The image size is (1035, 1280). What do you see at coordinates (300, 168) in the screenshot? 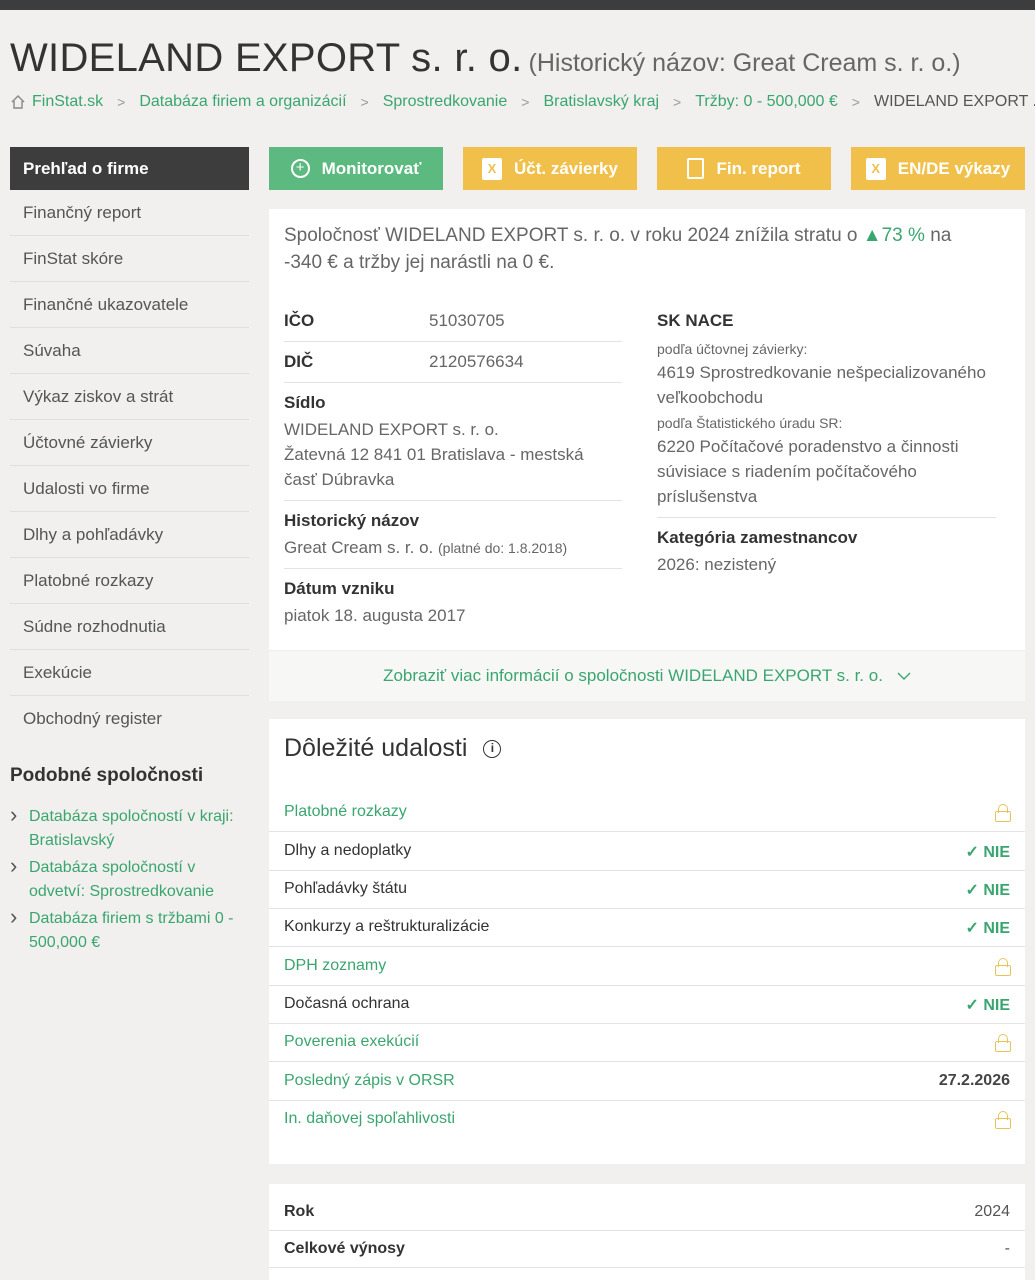
I see `plus-circle-icon: +` at bounding box center [300, 168].